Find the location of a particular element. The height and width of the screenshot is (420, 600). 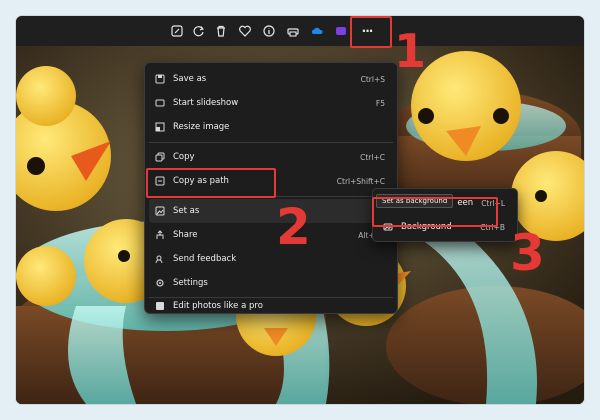

menu-item-resize-image: Resize image is located at coordinates (271, 127).